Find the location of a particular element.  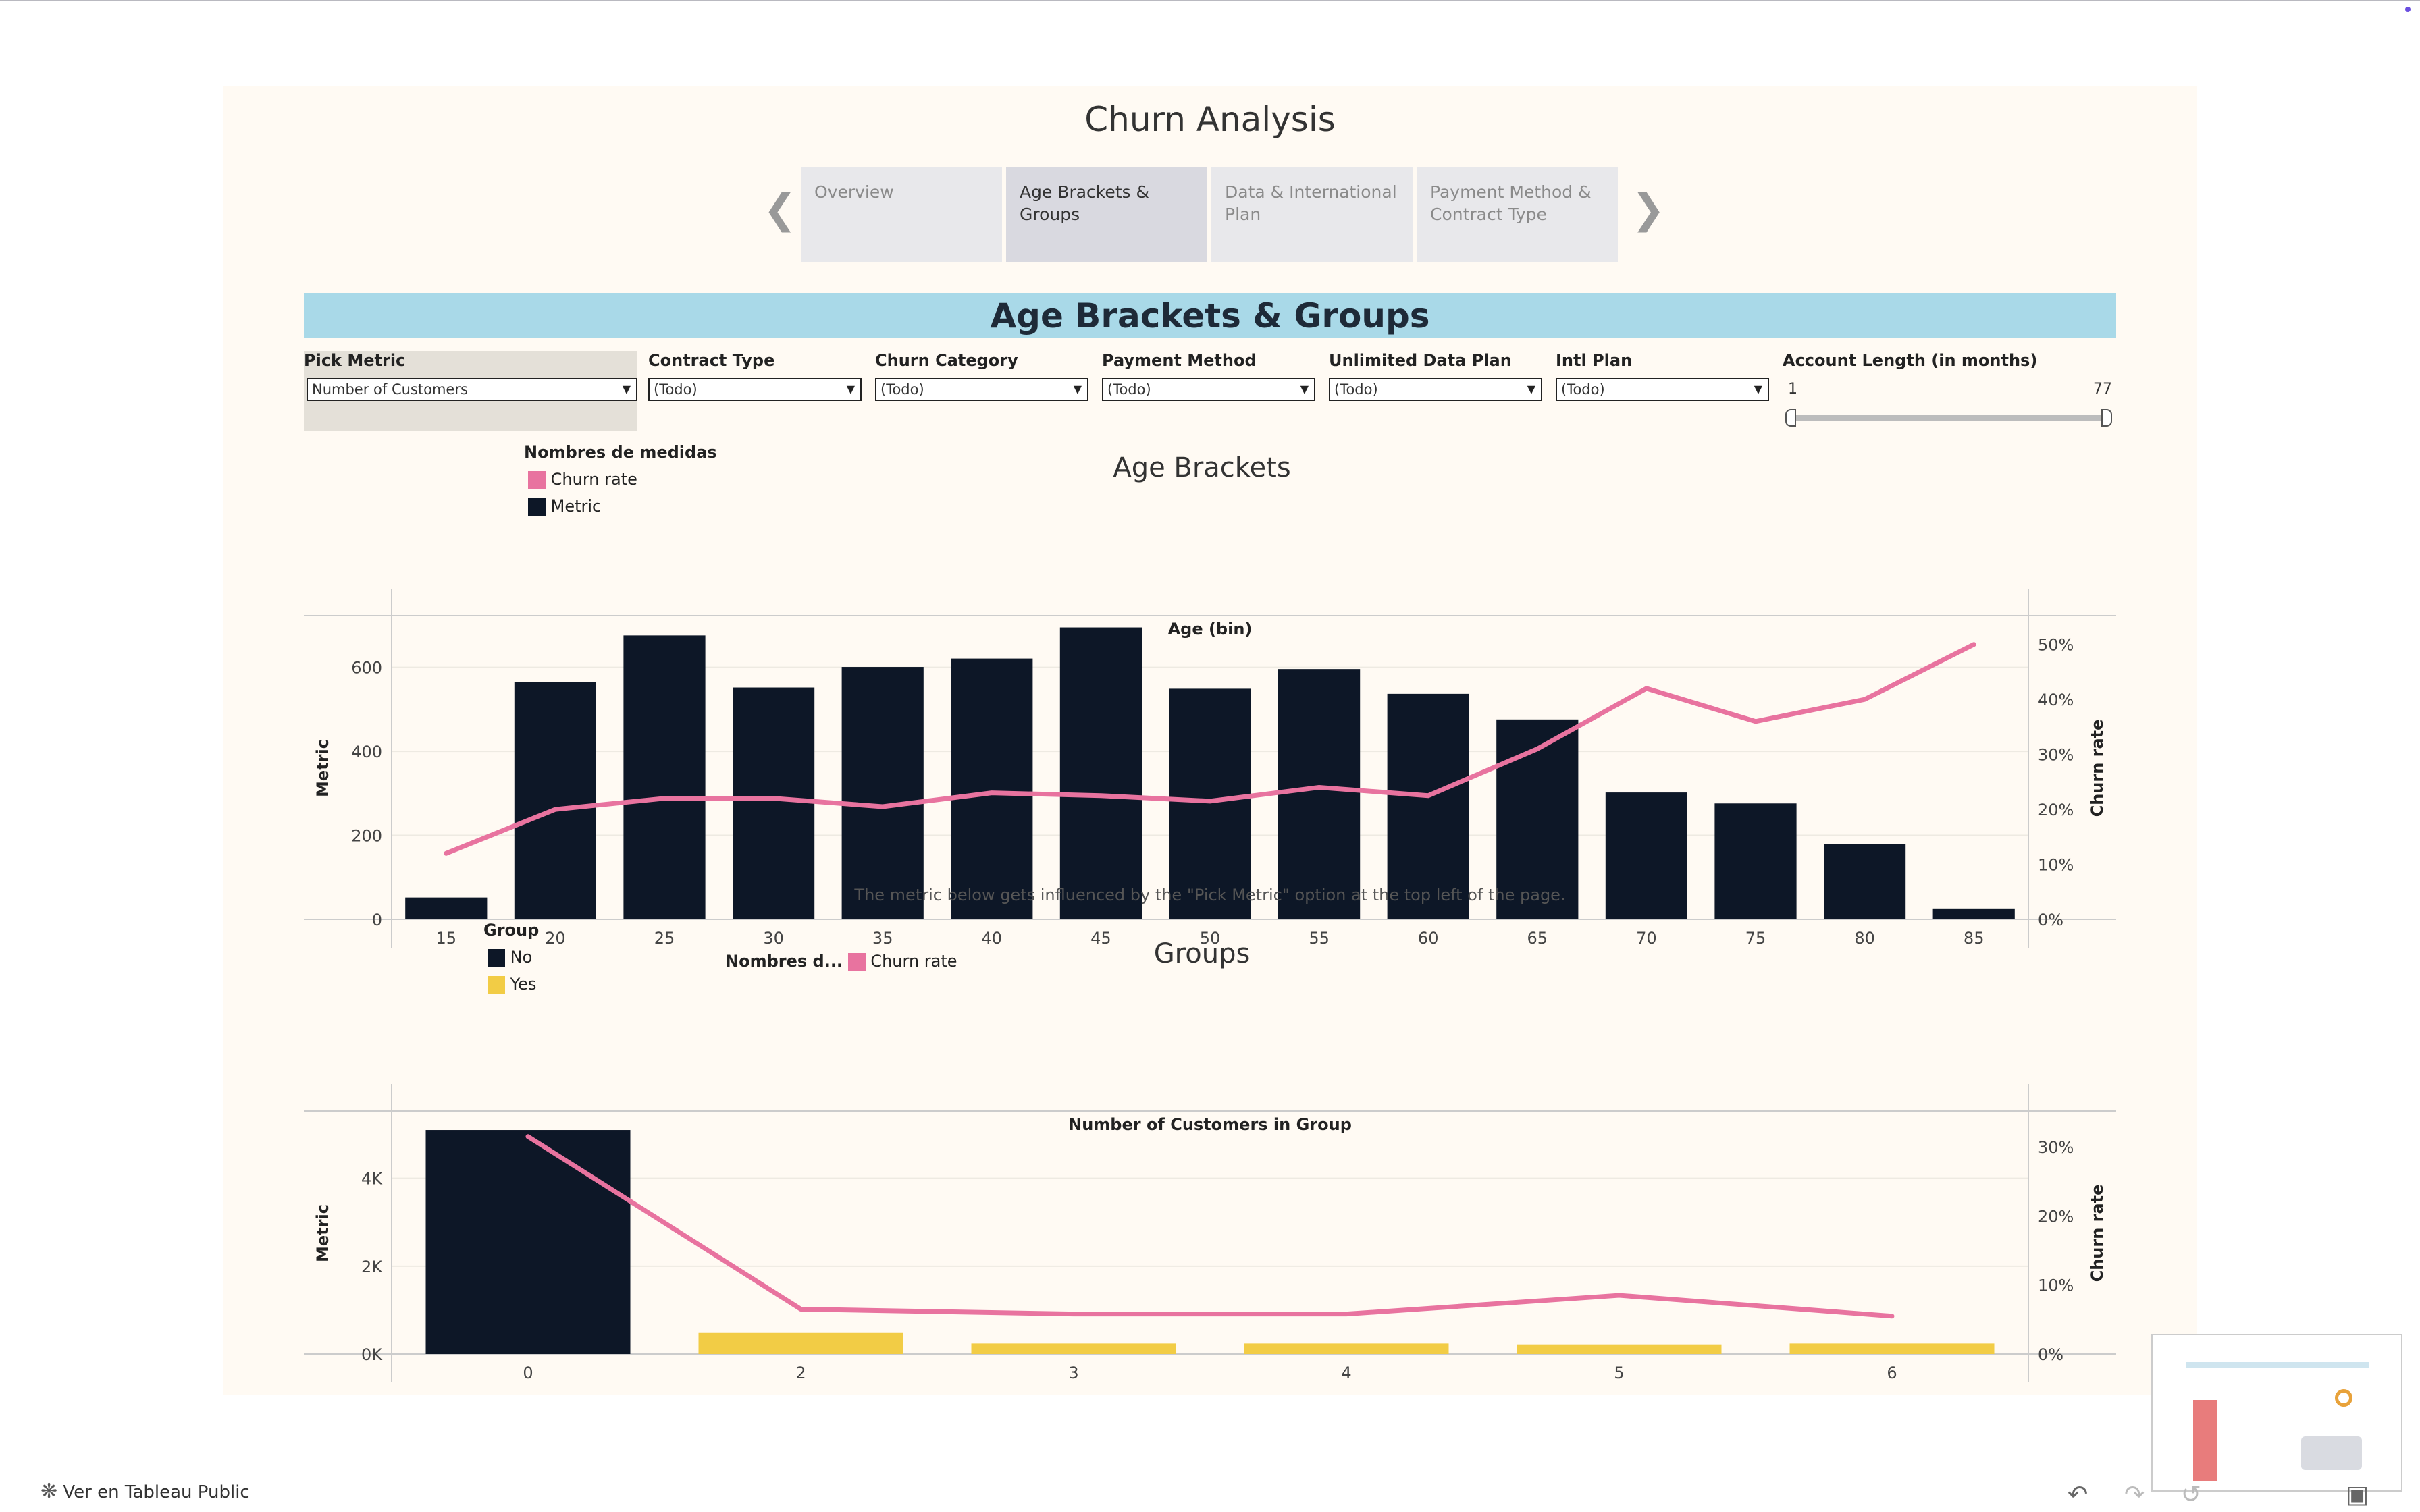

tab-label: Age Brackets & Groups is located at coordinates (1085, 203).